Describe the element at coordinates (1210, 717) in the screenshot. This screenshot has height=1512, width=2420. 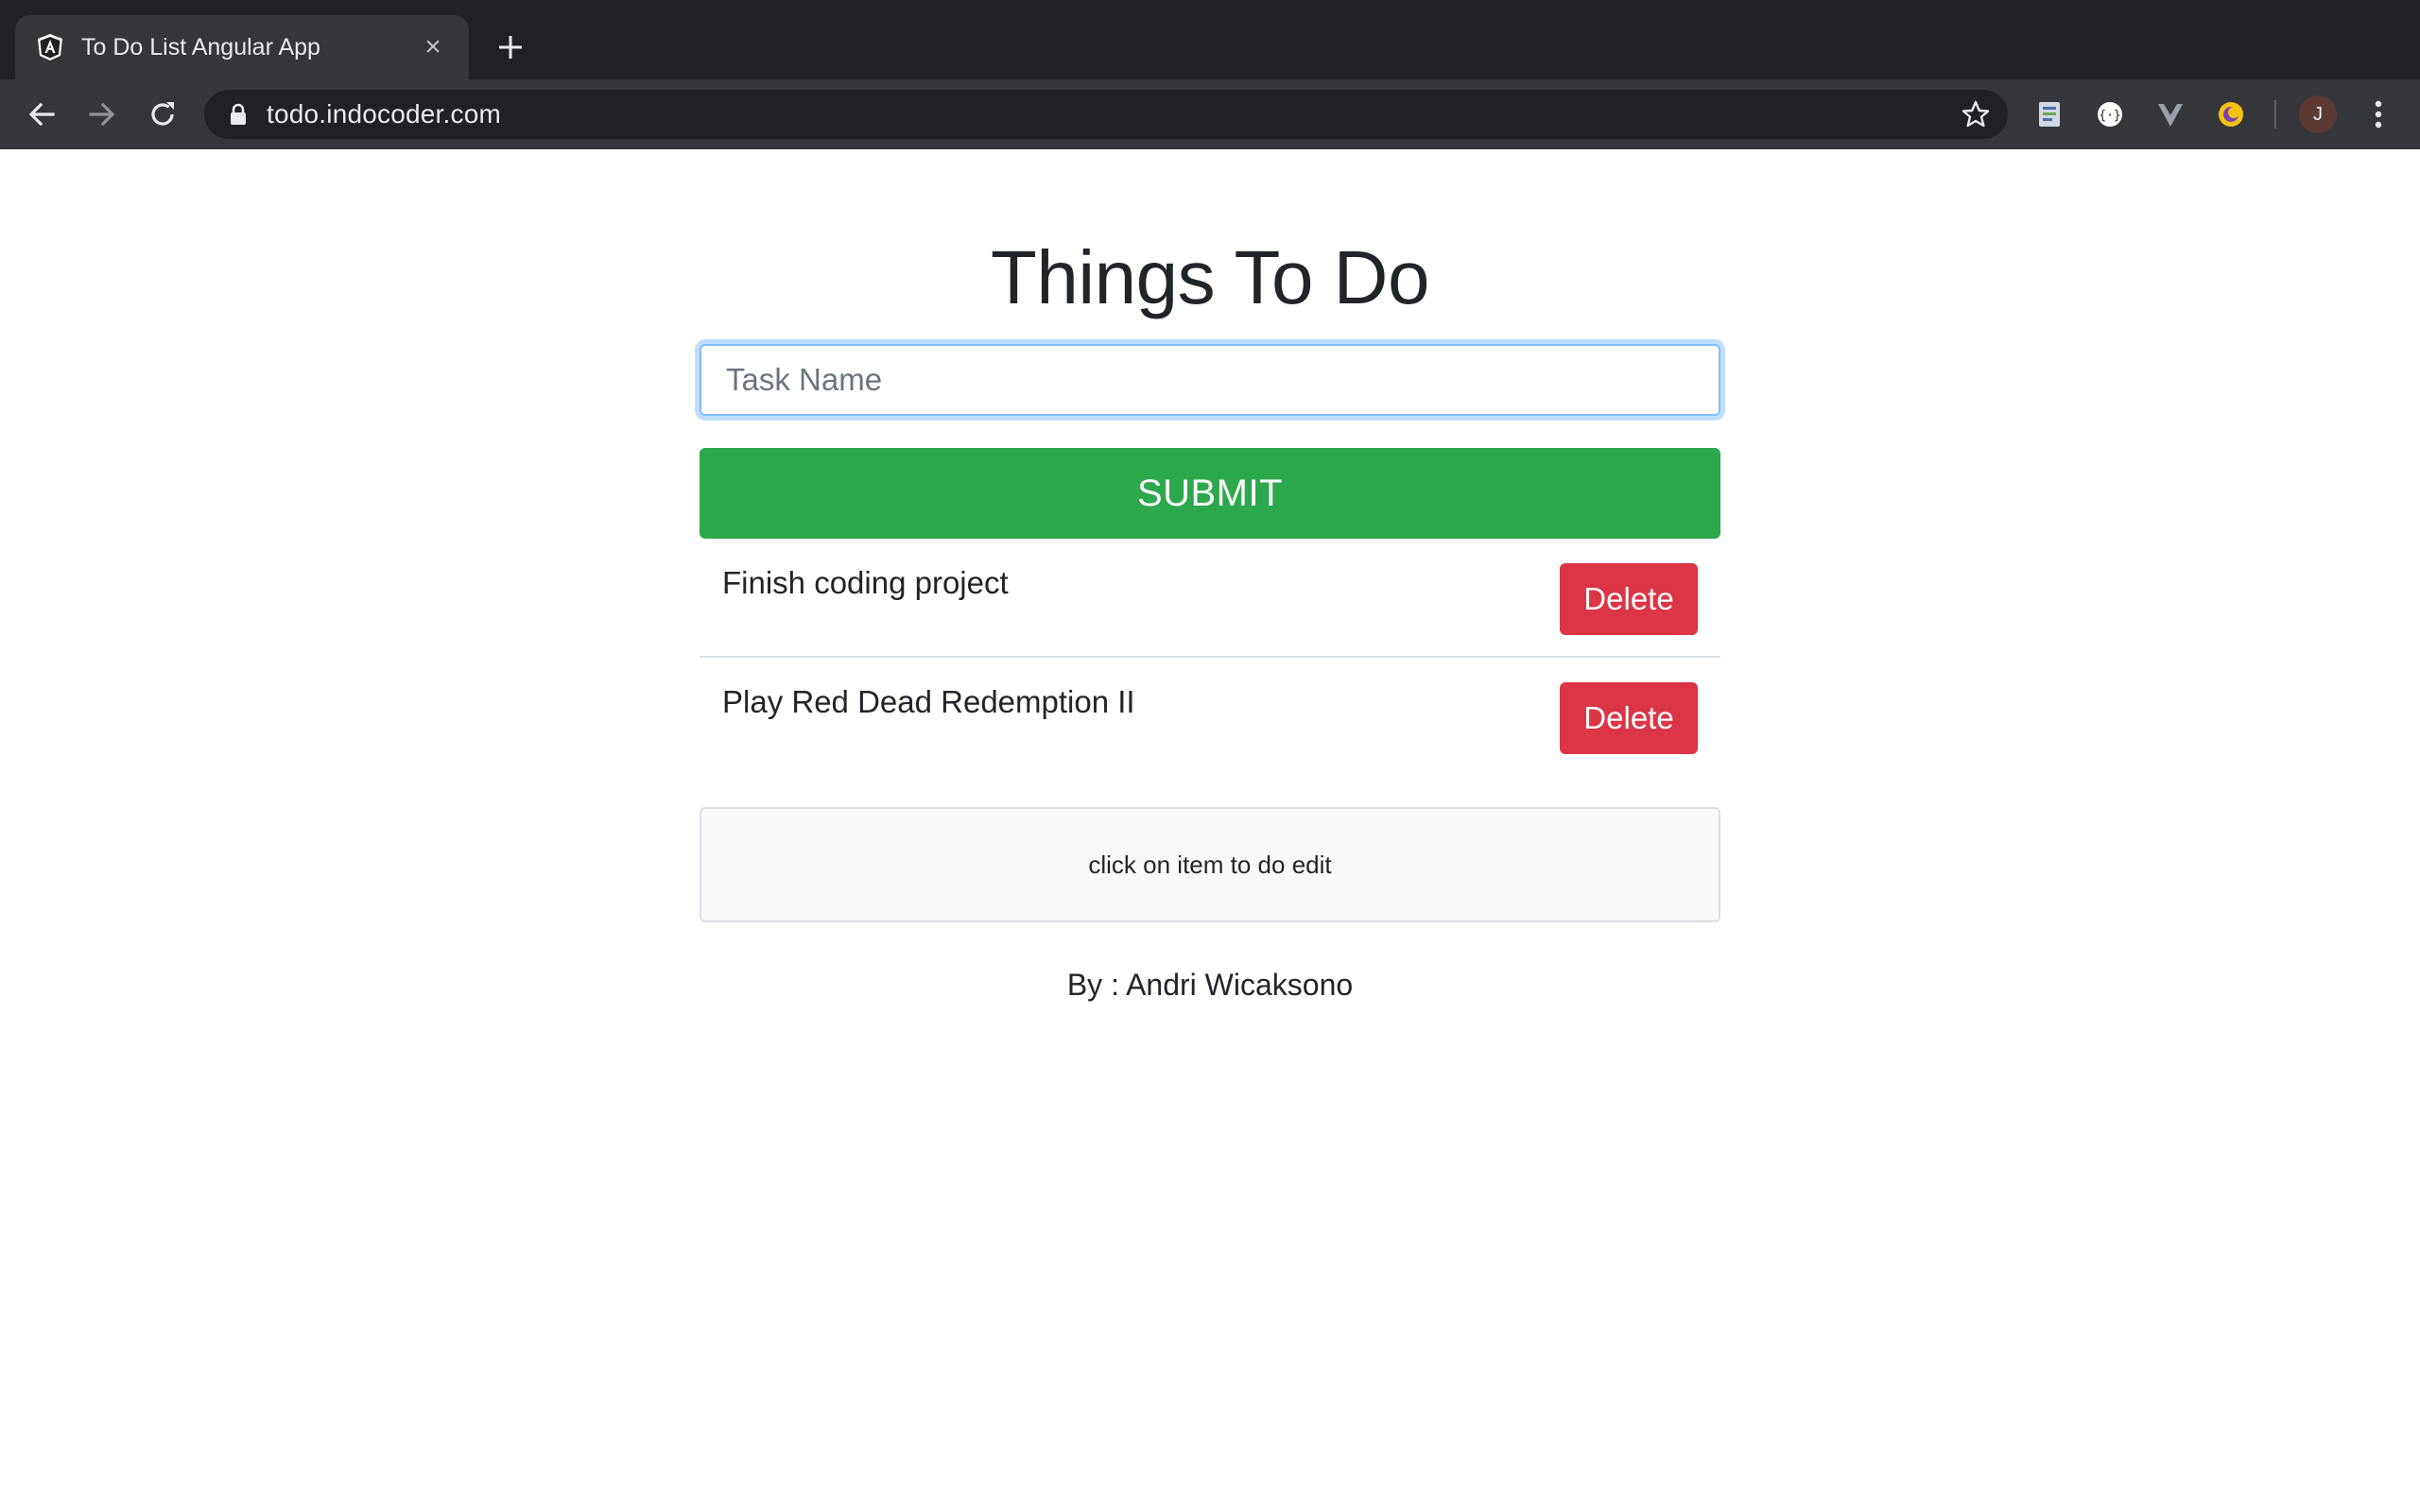
I see `todo-item: Play Red Dead Redemption II Delete` at that location.